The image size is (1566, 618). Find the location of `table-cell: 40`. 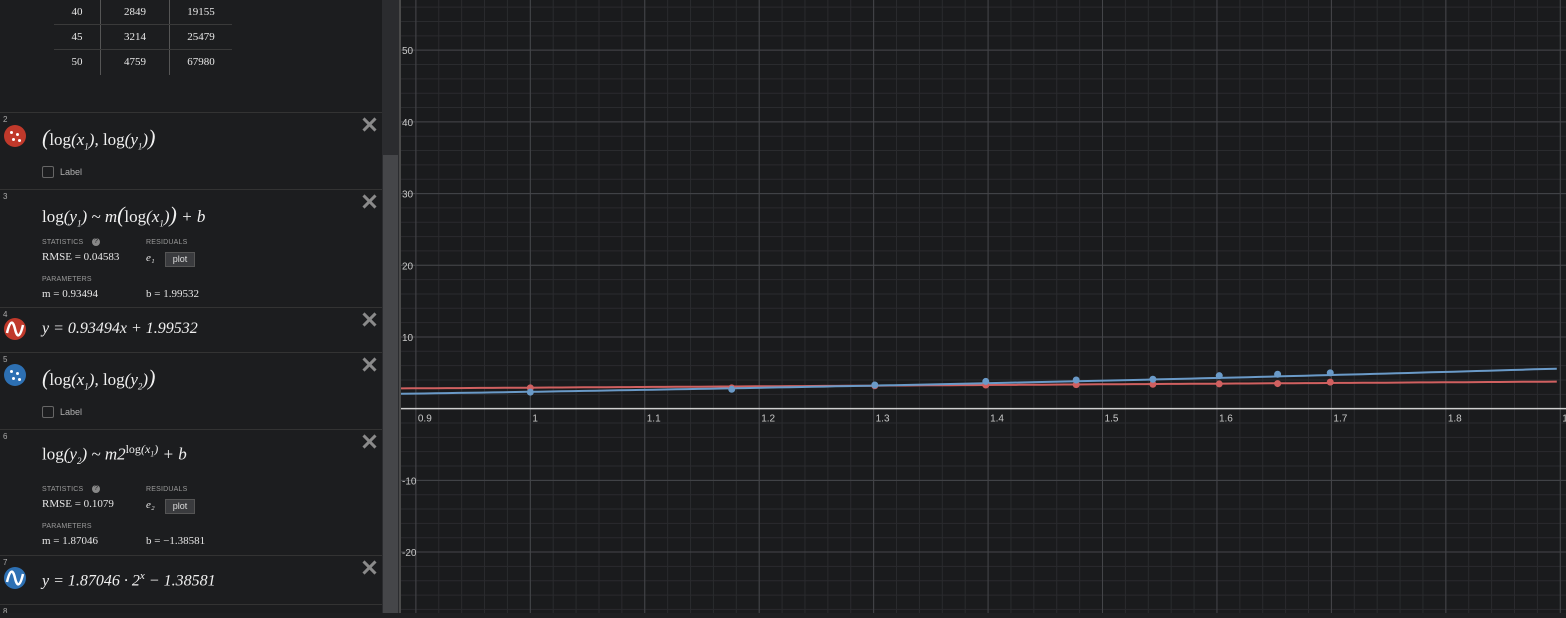

table-cell: 40 is located at coordinates (77, 12).